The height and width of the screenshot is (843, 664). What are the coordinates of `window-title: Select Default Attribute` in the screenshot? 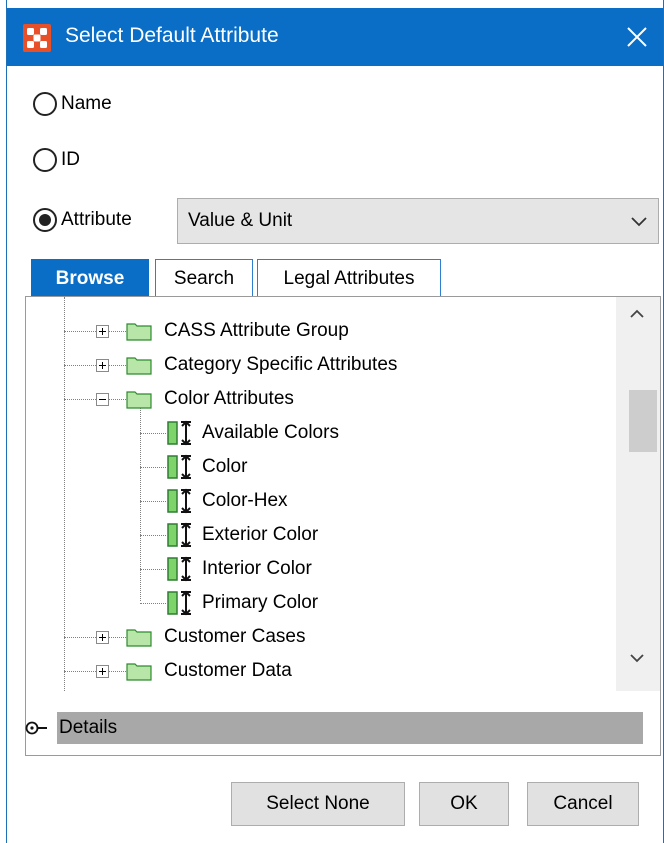 It's located at (172, 35).